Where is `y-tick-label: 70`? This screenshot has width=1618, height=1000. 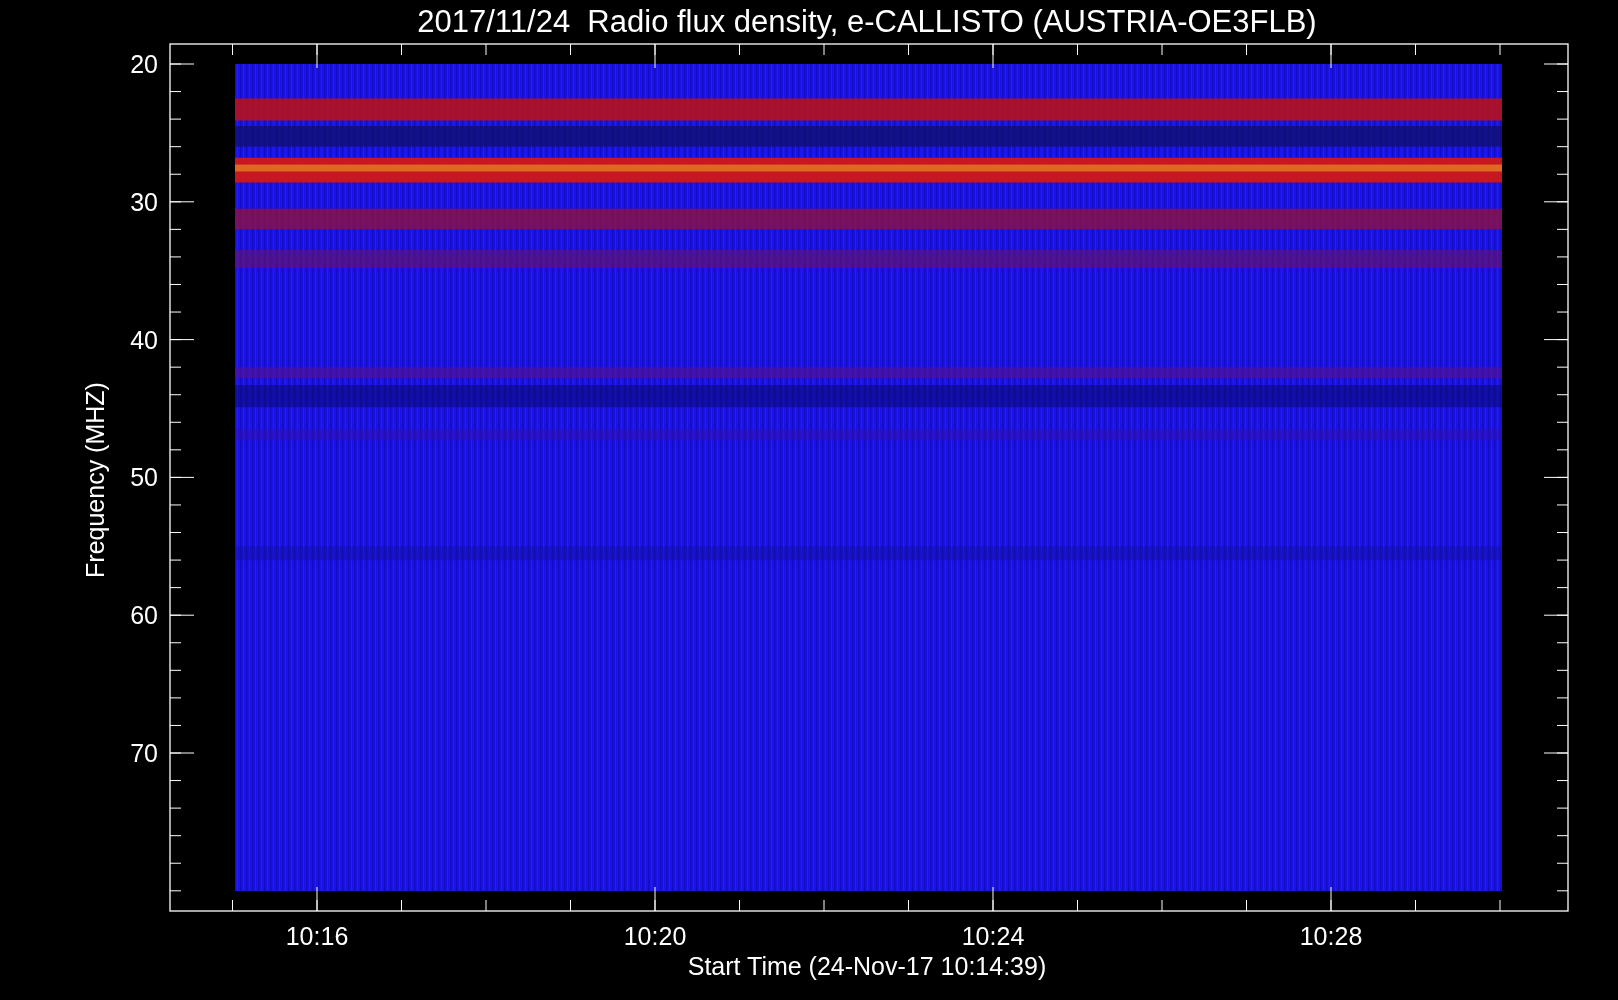 y-tick-label: 70 is located at coordinates (144, 753).